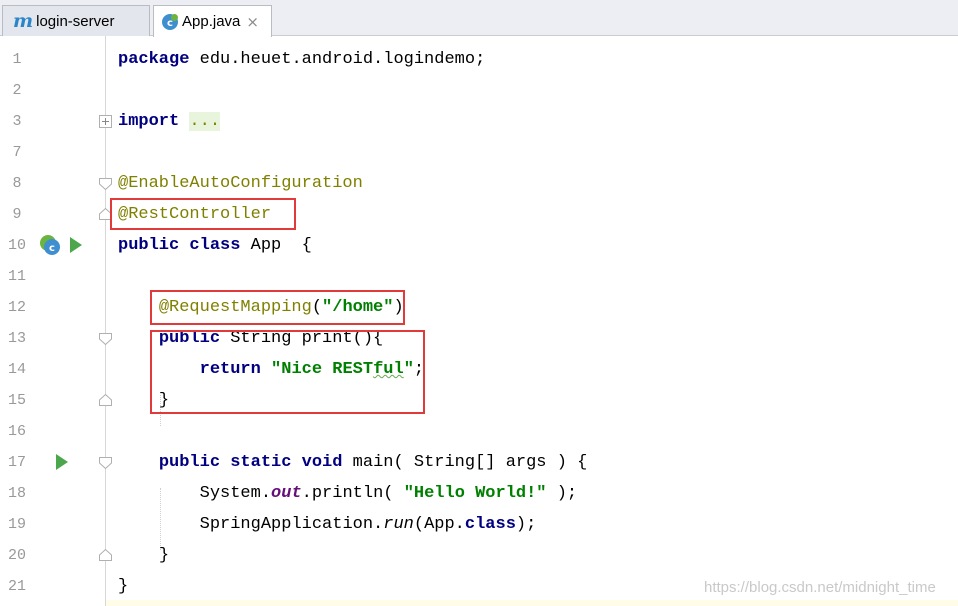 This screenshot has height=606, width=958. I want to click on code-line: 19 SpringApplication.run(App.class);, so click(479, 524).